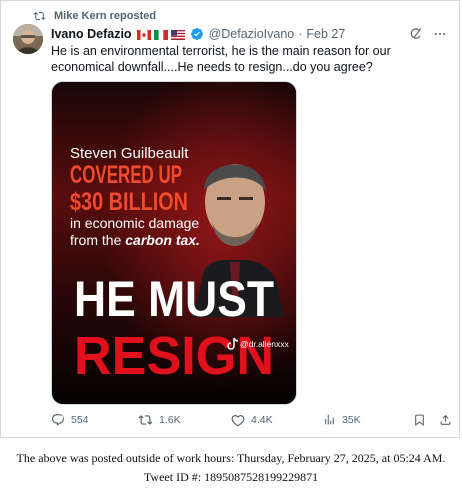 Image resolution: width=462 pixels, height=500 pixels. Describe the element at coordinates (105, 16) in the screenshot. I see `repost-label: Mike Kern reposted` at that location.